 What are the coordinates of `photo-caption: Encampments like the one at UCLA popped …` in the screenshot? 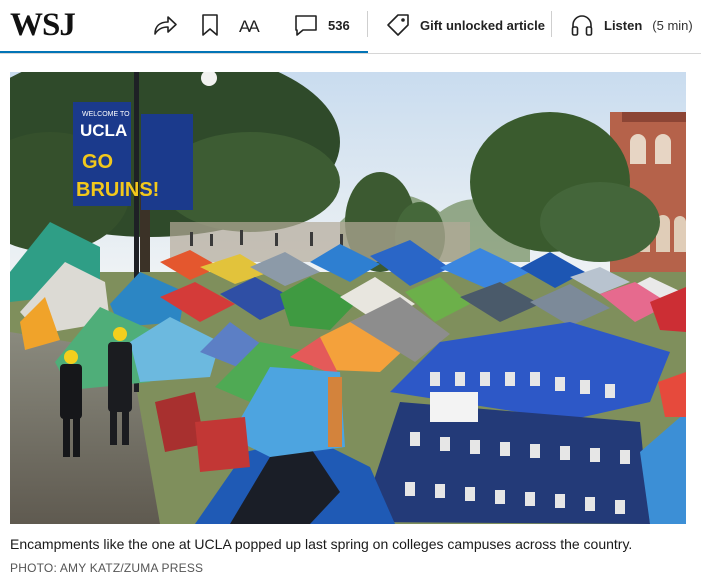 It's located at (321, 544).